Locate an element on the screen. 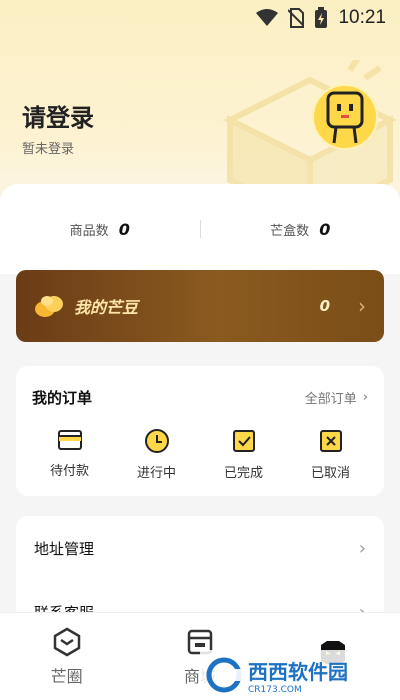  status-bar: 10:21 is located at coordinates (200, 18).